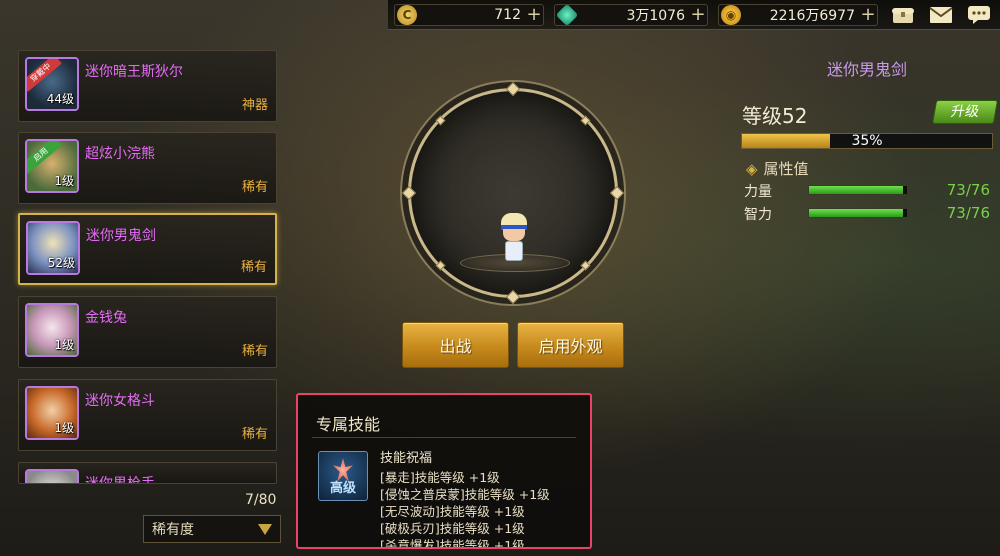  What do you see at coordinates (866, 69) in the screenshot?
I see `hero-name-title: 迷你男鬼剑` at bounding box center [866, 69].